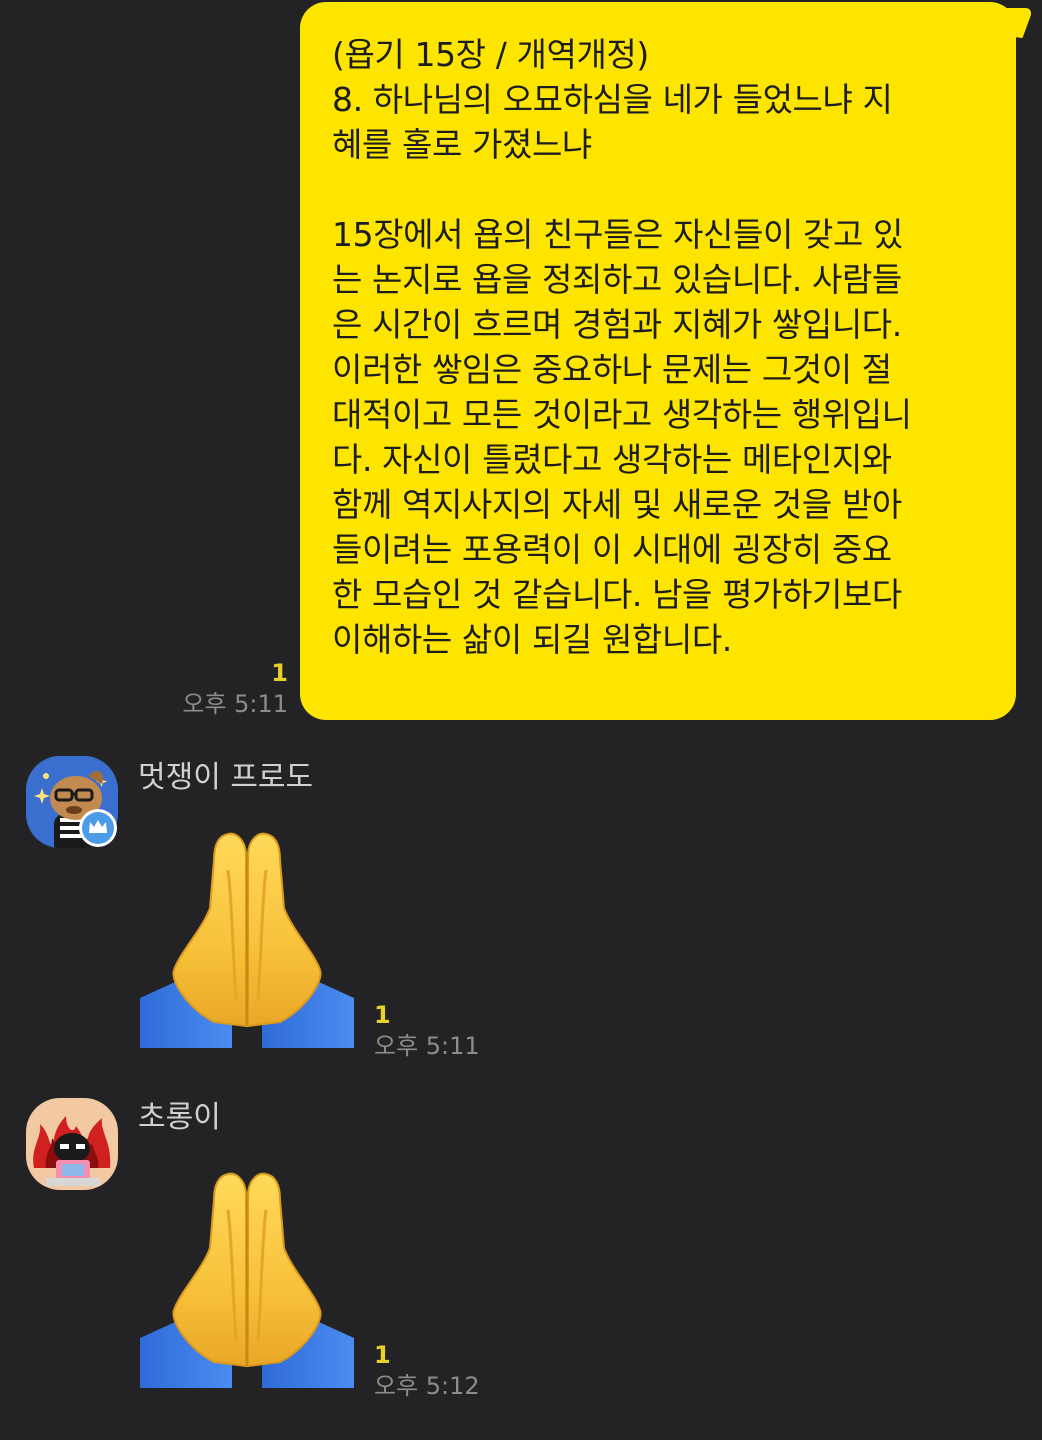 The image size is (1042, 1440). Describe the element at coordinates (235, 689) in the screenshot. I see `my-message-meta: 1 오후 5:11` at that location.